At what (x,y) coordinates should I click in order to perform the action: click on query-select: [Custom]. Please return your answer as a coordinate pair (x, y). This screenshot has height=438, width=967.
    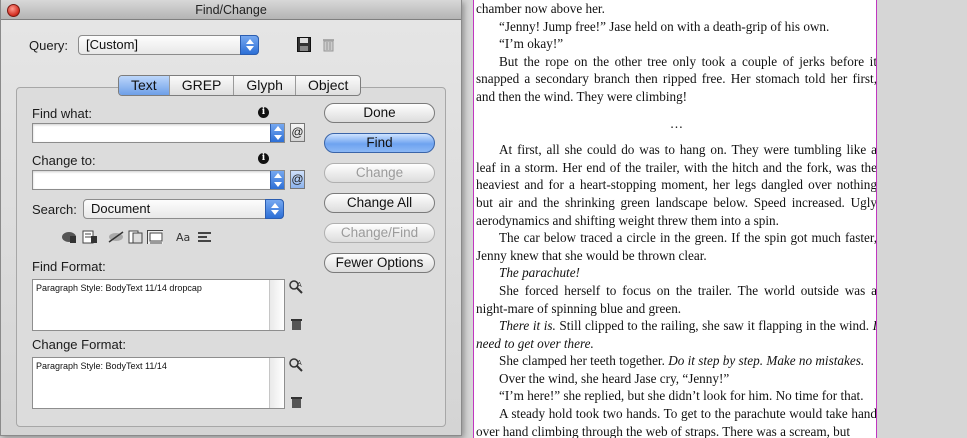
    Looking at the image, I should click on (168, 45).